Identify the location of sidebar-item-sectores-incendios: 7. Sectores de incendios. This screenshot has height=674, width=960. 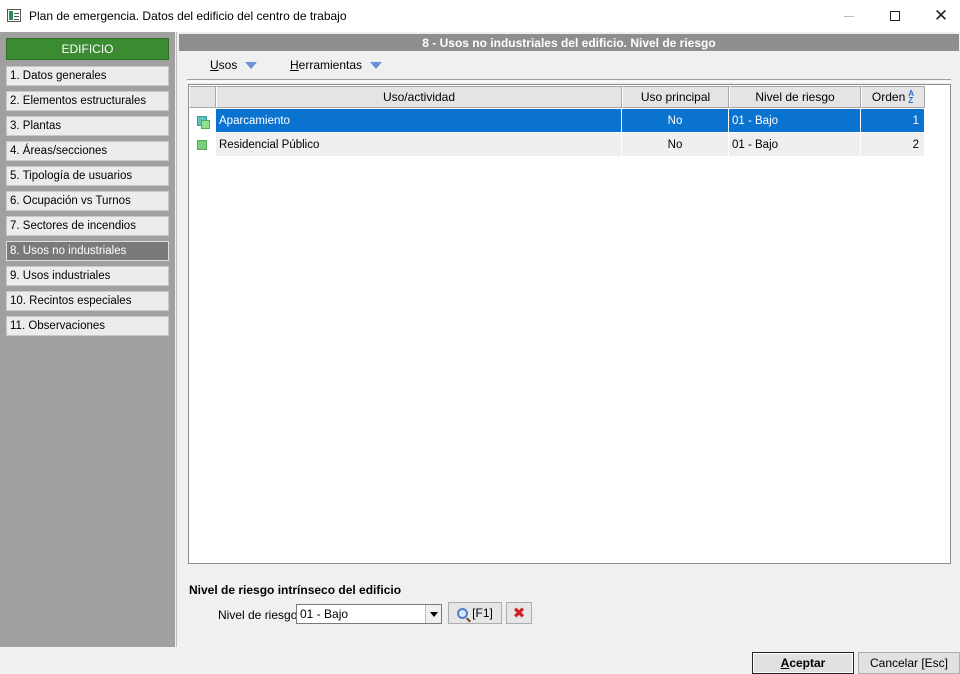
(87, 226).